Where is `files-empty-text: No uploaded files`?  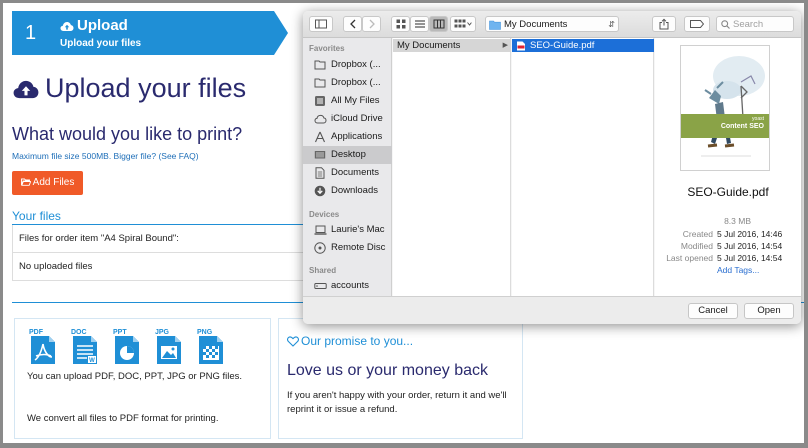
files-empty-text: No uploaded files is located at coordinates (56, 266).